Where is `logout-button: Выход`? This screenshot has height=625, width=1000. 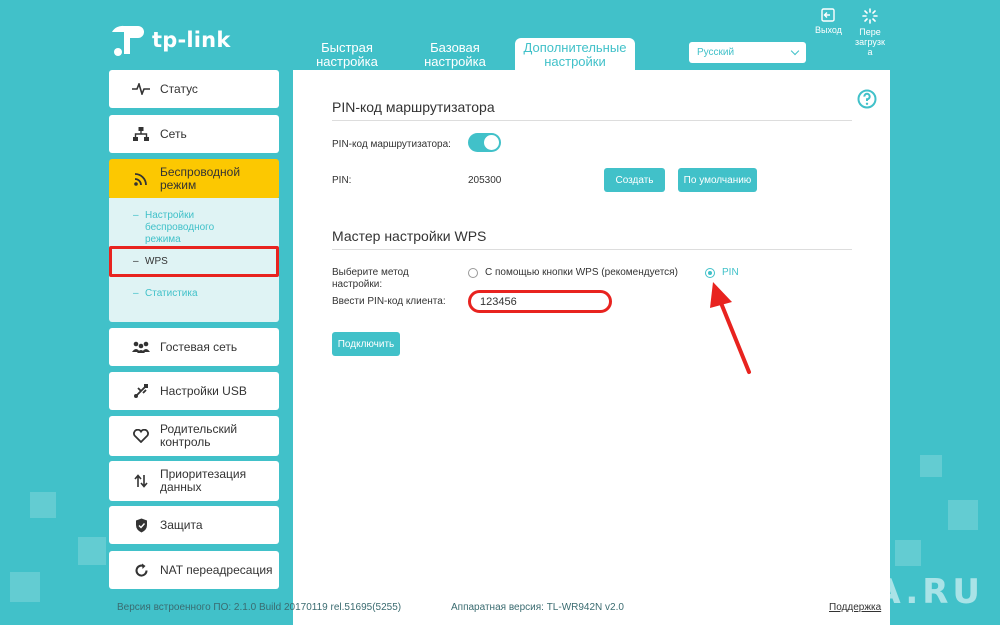 logout-button: Выход is located at coordinates (828, 21).